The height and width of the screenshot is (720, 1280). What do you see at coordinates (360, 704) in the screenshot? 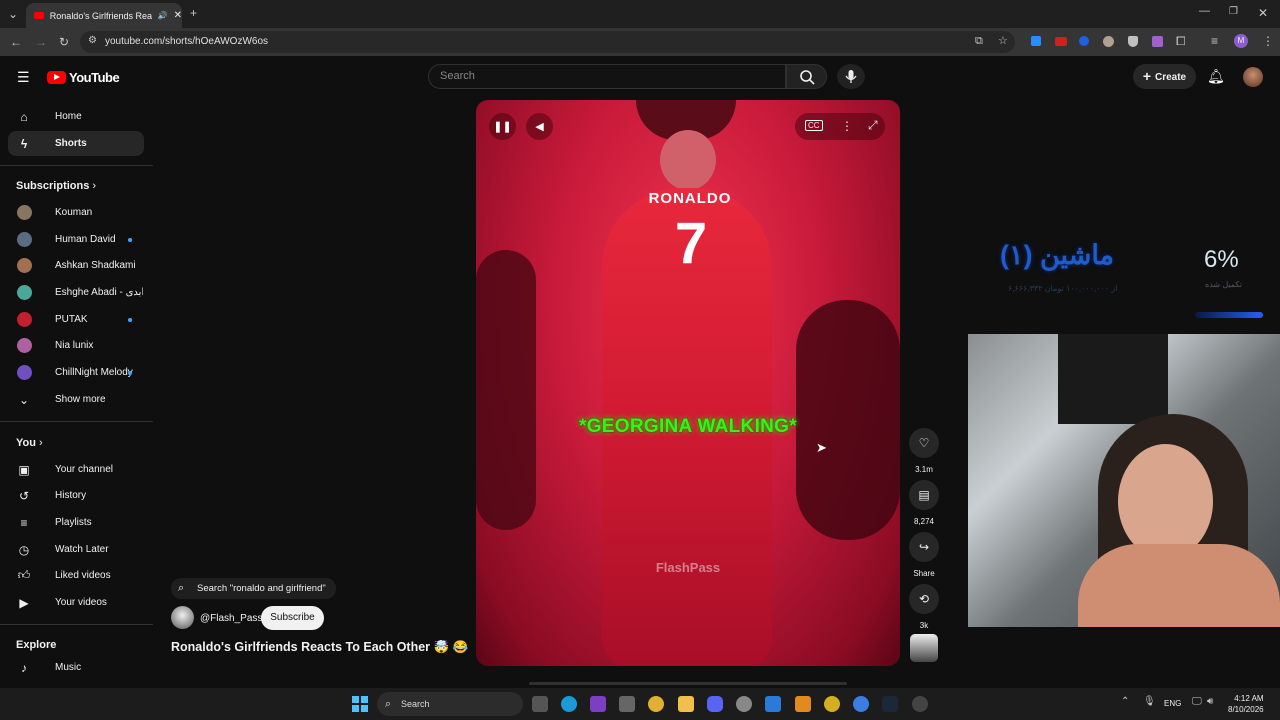
I see `windows-start-icon` at bounding box center [360, 704].